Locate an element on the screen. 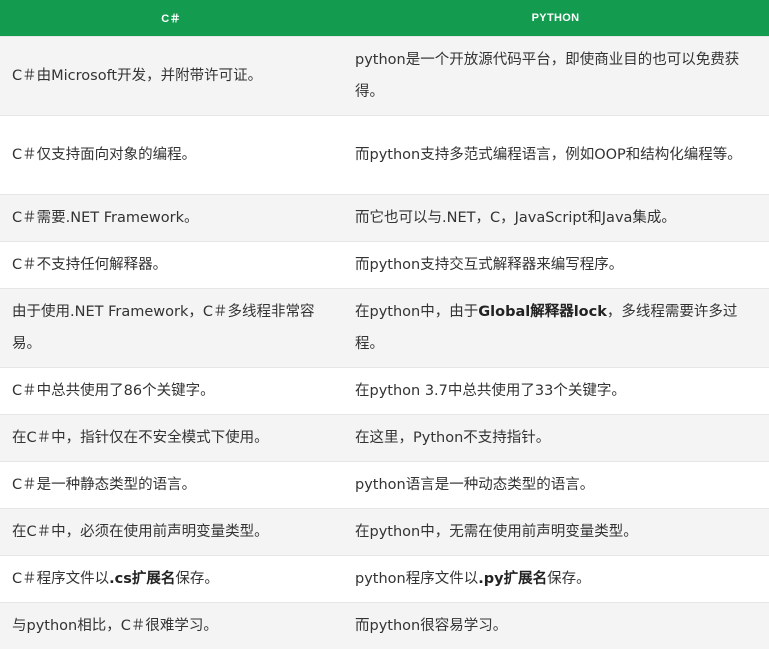 This screenshot has height=649, width=769. cell-text: C＃中总共使用了86个关键字。 is located at coordinates (113, 391).